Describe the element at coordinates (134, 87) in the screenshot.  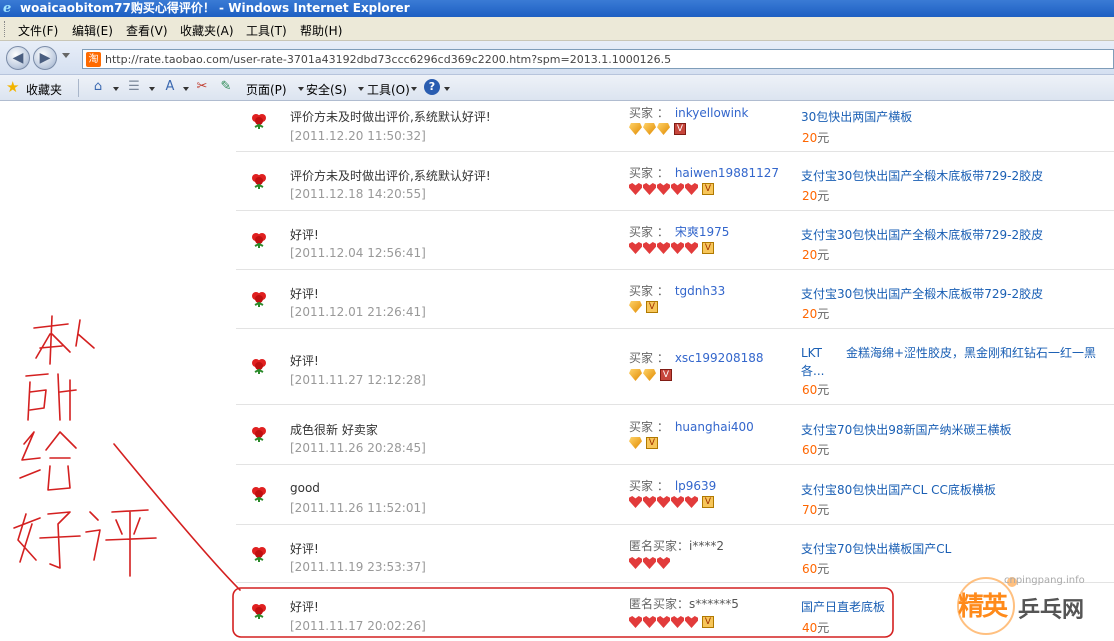
I see `feeds-icon: ☰` at that location.